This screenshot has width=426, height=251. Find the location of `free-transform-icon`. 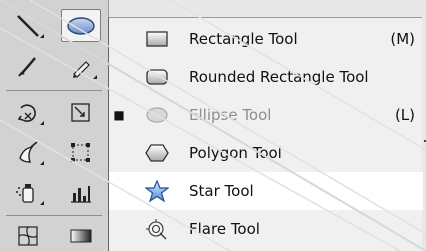

free-transform-icon is located at coordinates (80, 152).